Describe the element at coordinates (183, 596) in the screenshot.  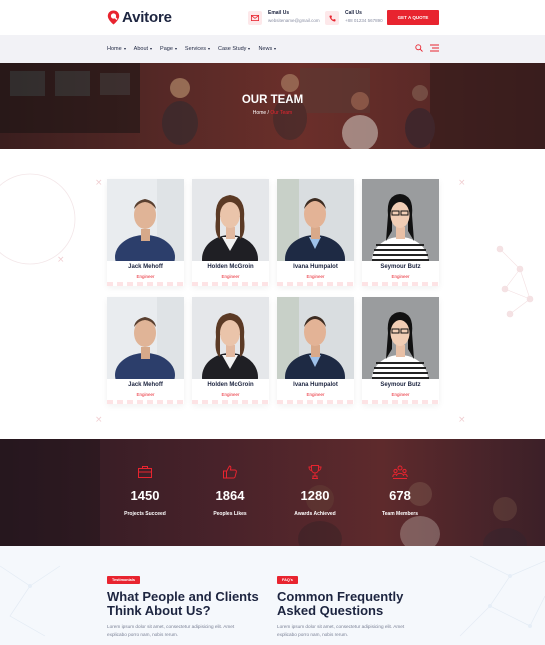
I see `testimonials-title-line: What People and Clients` at that location.